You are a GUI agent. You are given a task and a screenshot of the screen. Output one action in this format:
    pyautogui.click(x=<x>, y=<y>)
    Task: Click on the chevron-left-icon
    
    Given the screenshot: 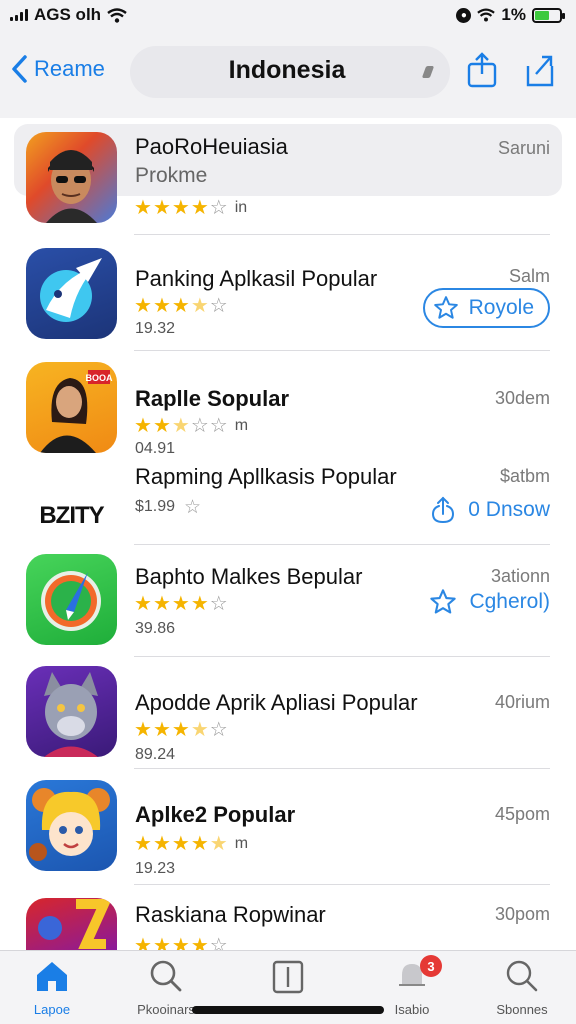 What is the action you would take?
    pyautogui.click(x=19, y=69)
    